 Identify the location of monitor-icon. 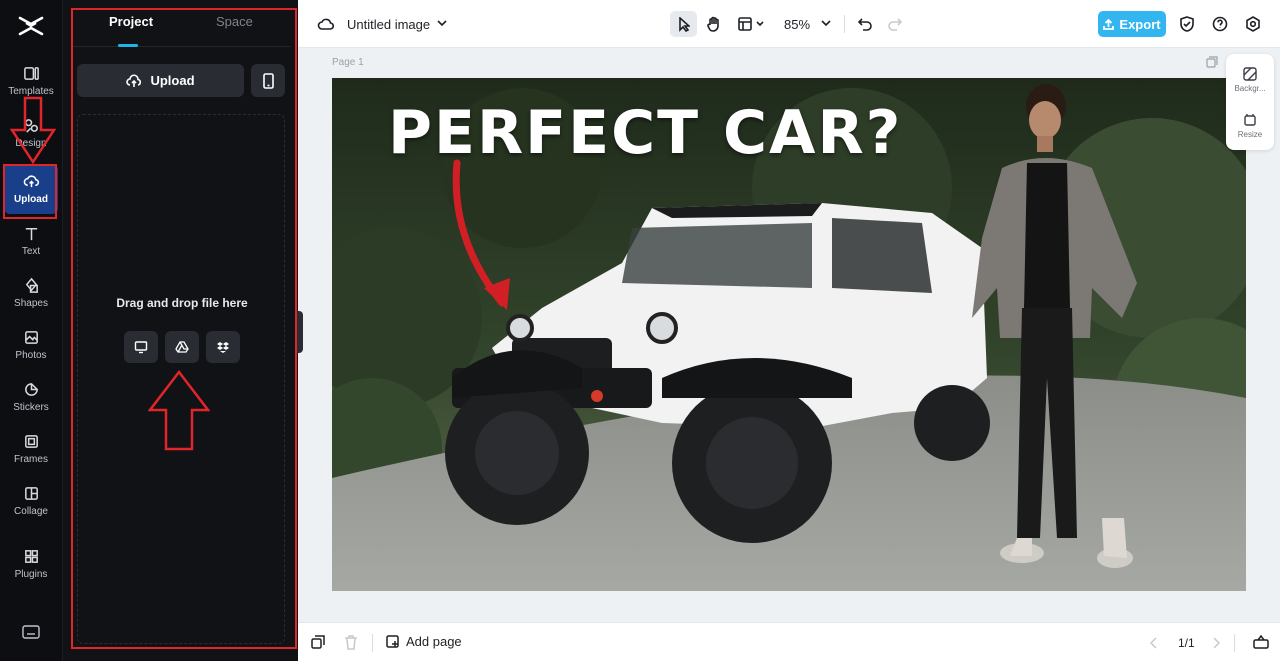
(141, 347).